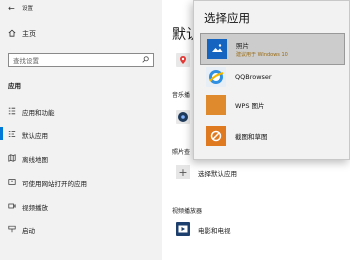 The image size is (350, 260). I want to click on window-title: 设置, so click(28, 9).